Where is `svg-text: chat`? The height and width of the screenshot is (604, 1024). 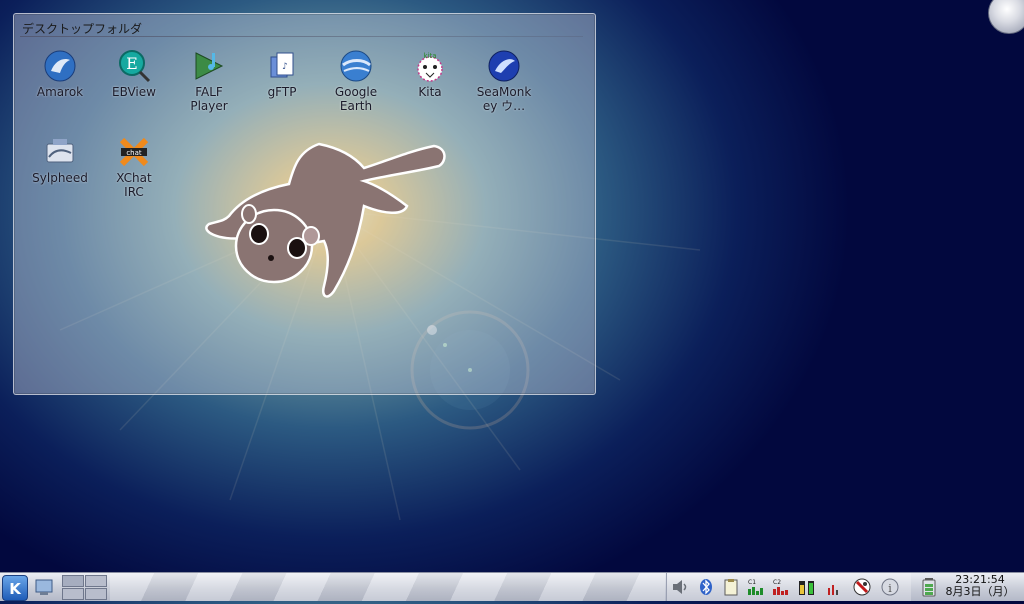
svg-text: chat is located at coordinates (134, 153).